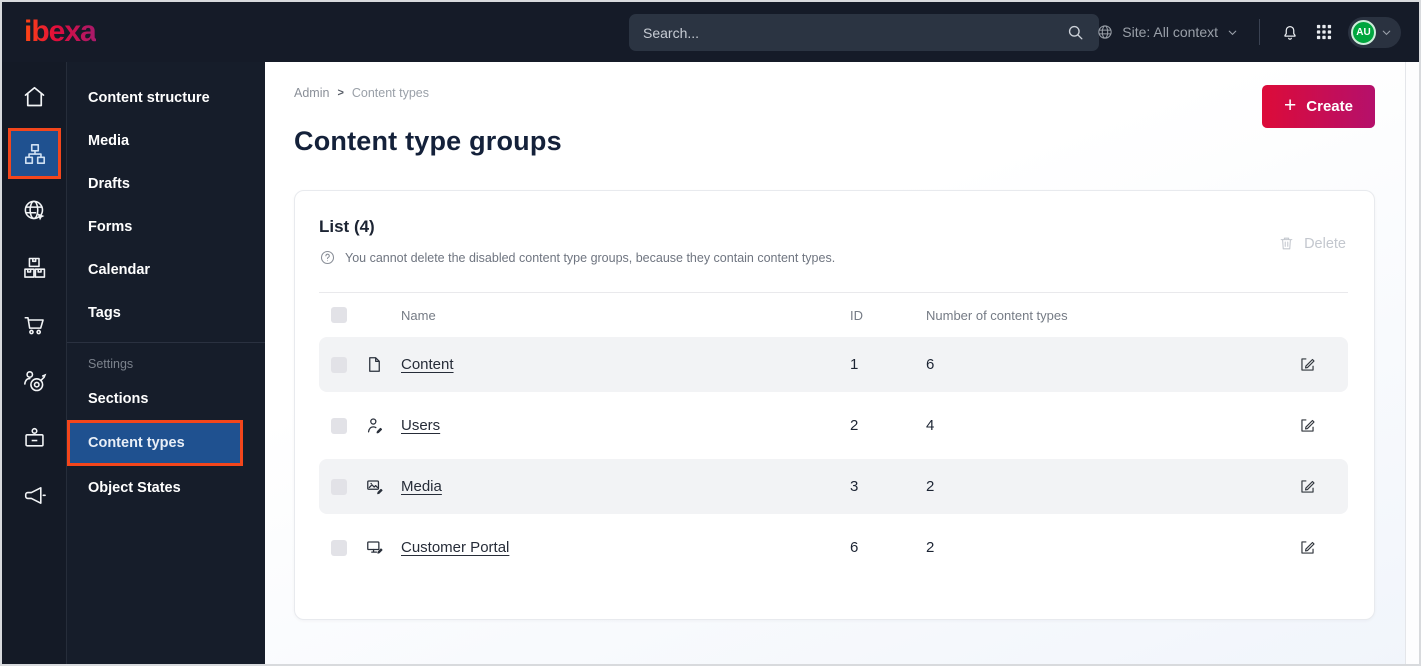  What do you see at coordinates (1329, 106) in the screenshot?
I see `create-button-label: Create` at bounding box center [1329, 106].